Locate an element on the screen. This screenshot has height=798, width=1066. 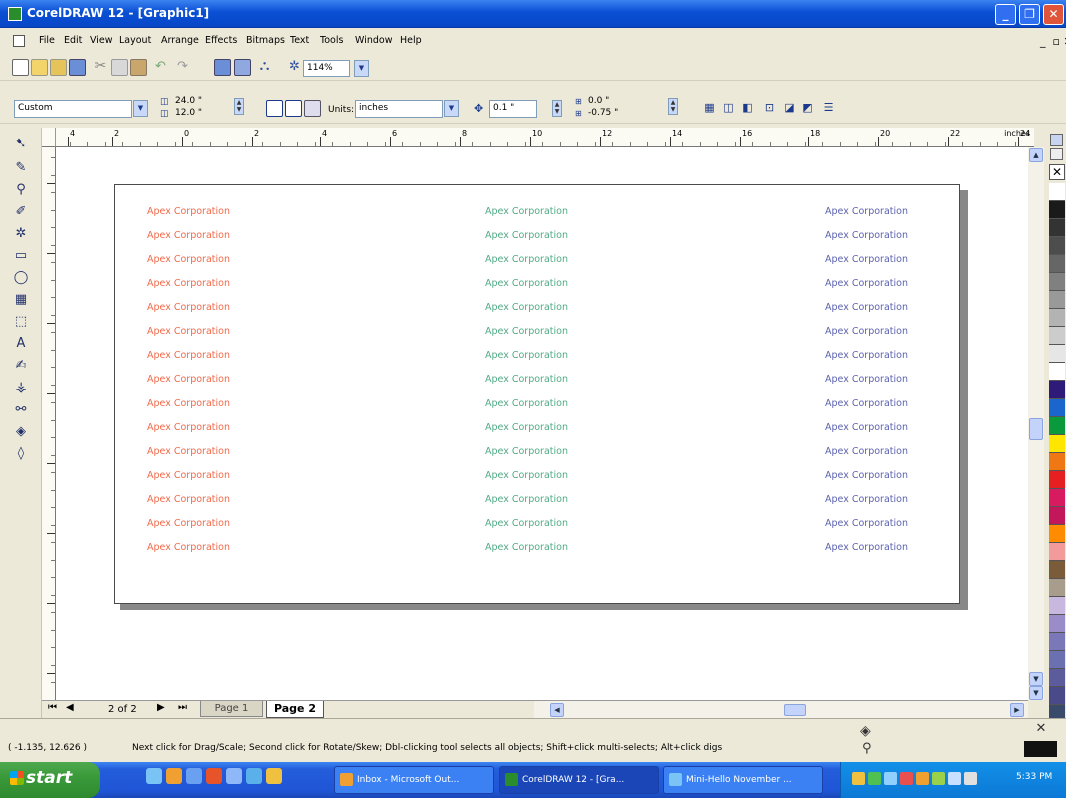
portrait-icon is located at coordinates (274, 108).